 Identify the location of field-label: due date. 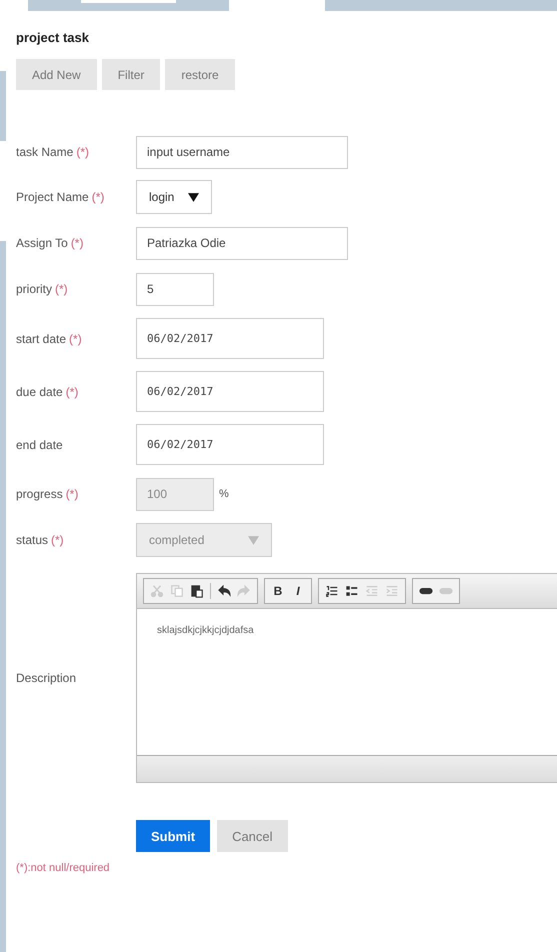
(39, 391).